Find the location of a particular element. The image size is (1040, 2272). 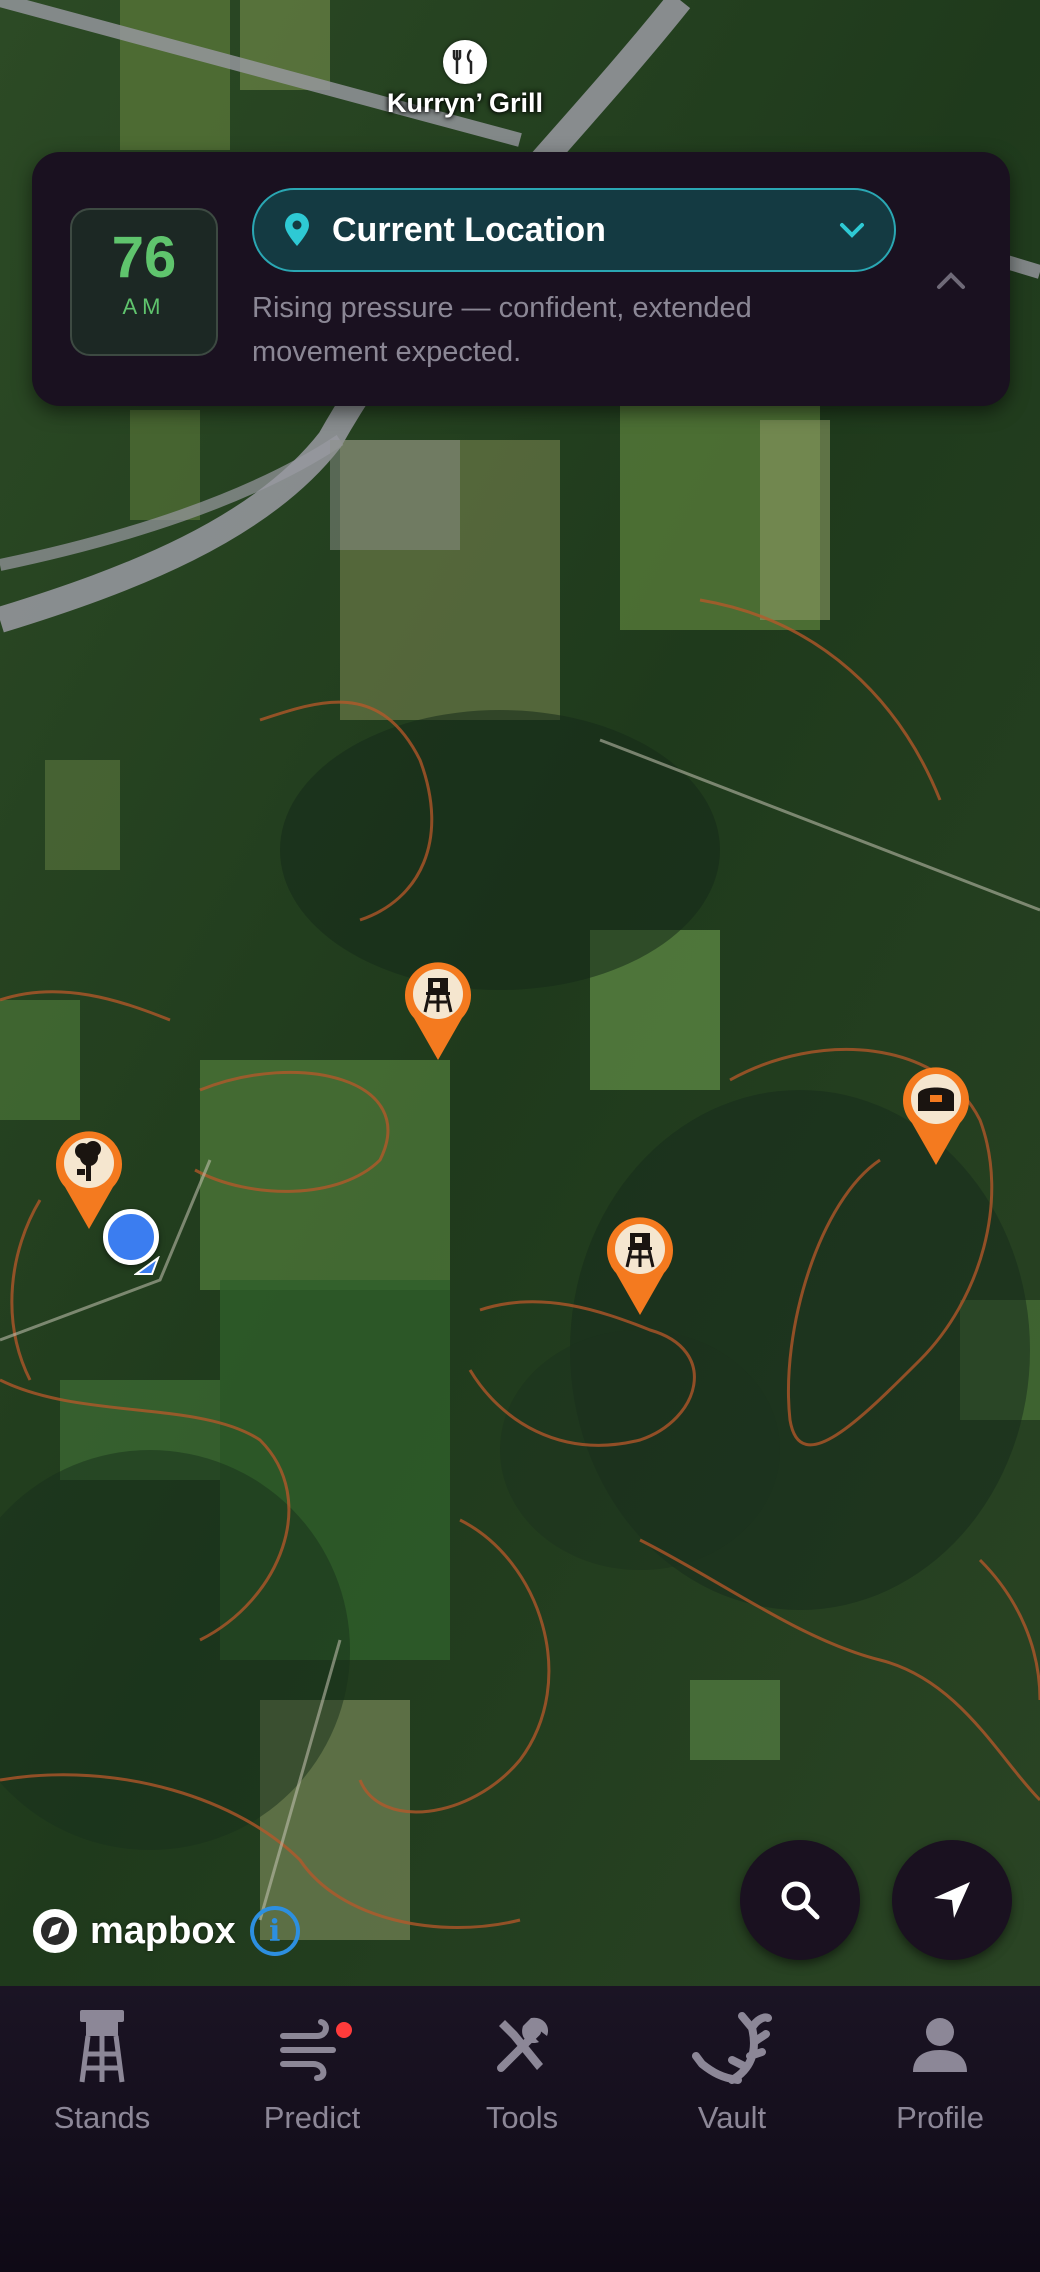

mapbox-logo-icon is located at coordinates (55, 1931).